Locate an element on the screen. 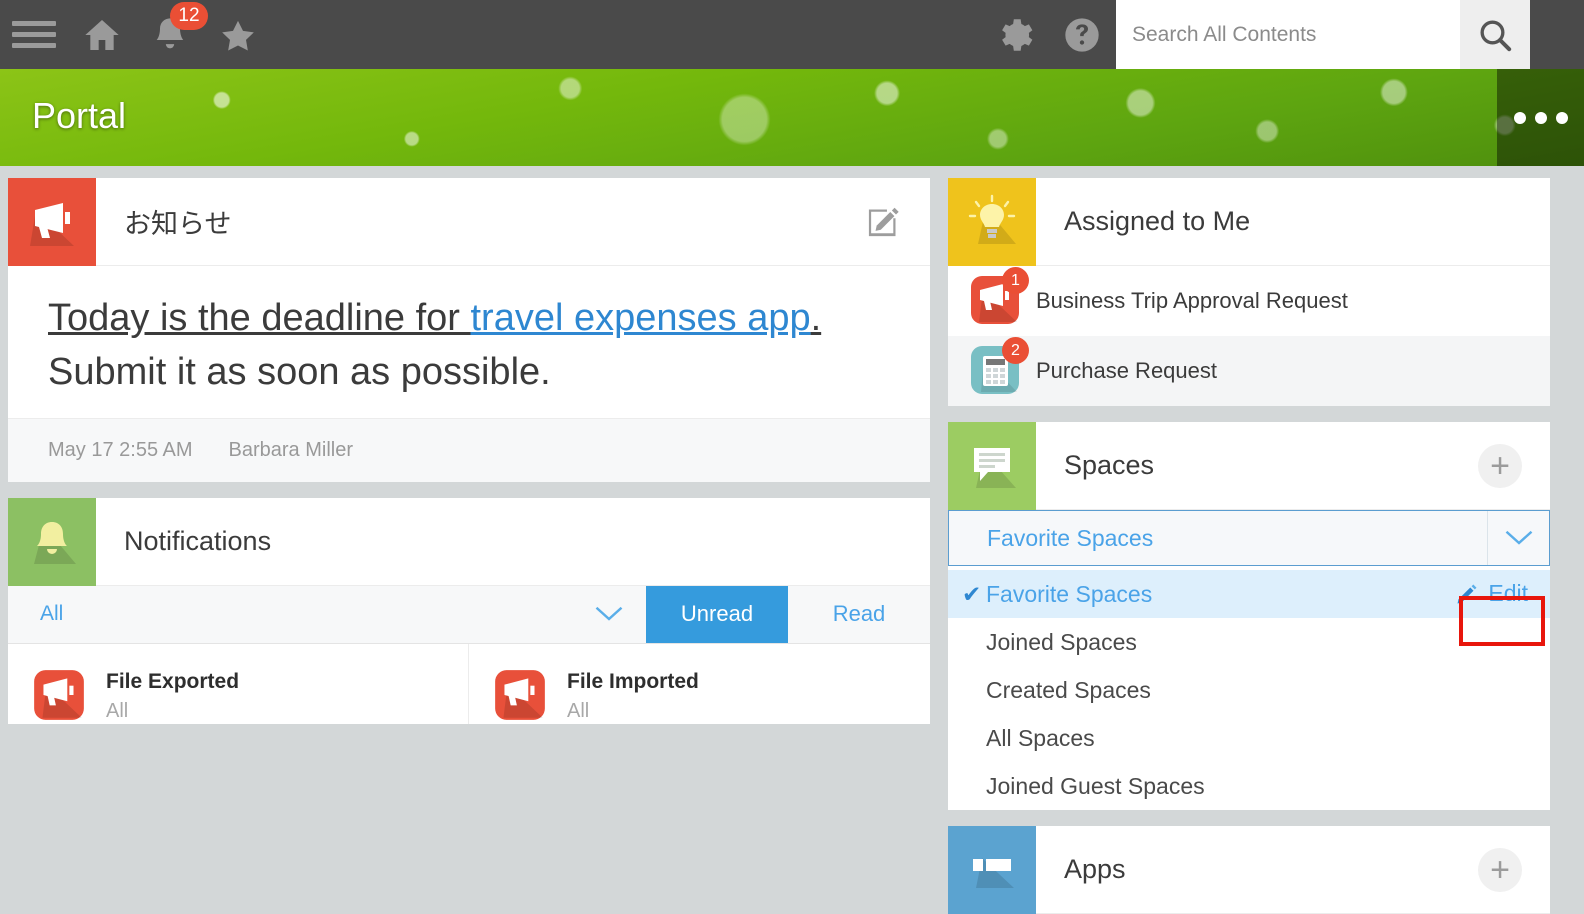 The width and height of the screenshot is (1584, 914). notifications-tab-read: Read is located at coordinates (859, 614).